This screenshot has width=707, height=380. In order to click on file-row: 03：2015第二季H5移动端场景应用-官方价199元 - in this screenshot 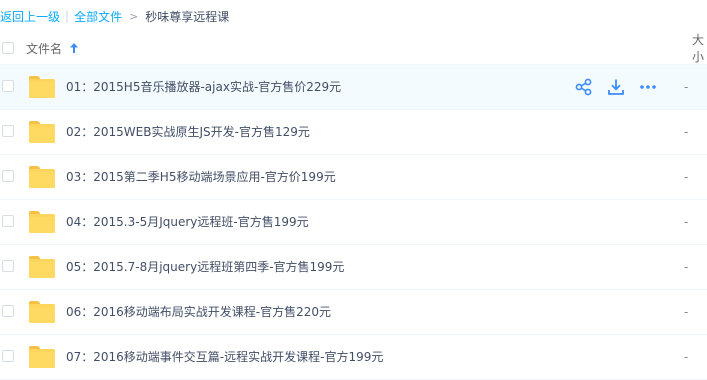, I will do `click(353, 177)`.